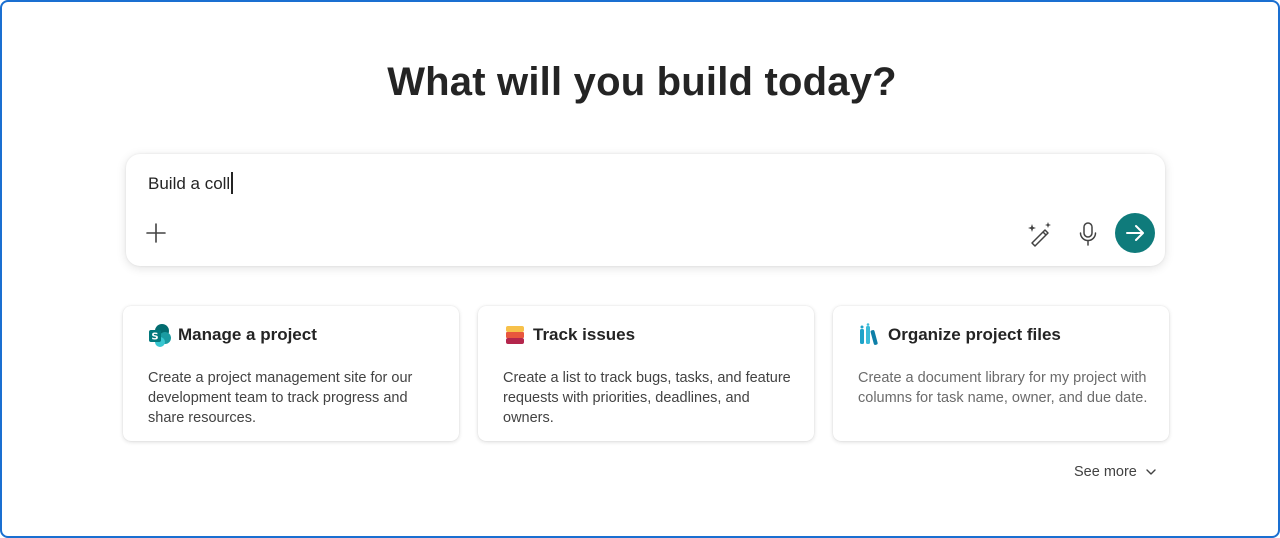 This screenshot has width=1280, height=538. Describe the element at coordinates (154, 337) in the screenshot. I see `svg-text: S` at that location.